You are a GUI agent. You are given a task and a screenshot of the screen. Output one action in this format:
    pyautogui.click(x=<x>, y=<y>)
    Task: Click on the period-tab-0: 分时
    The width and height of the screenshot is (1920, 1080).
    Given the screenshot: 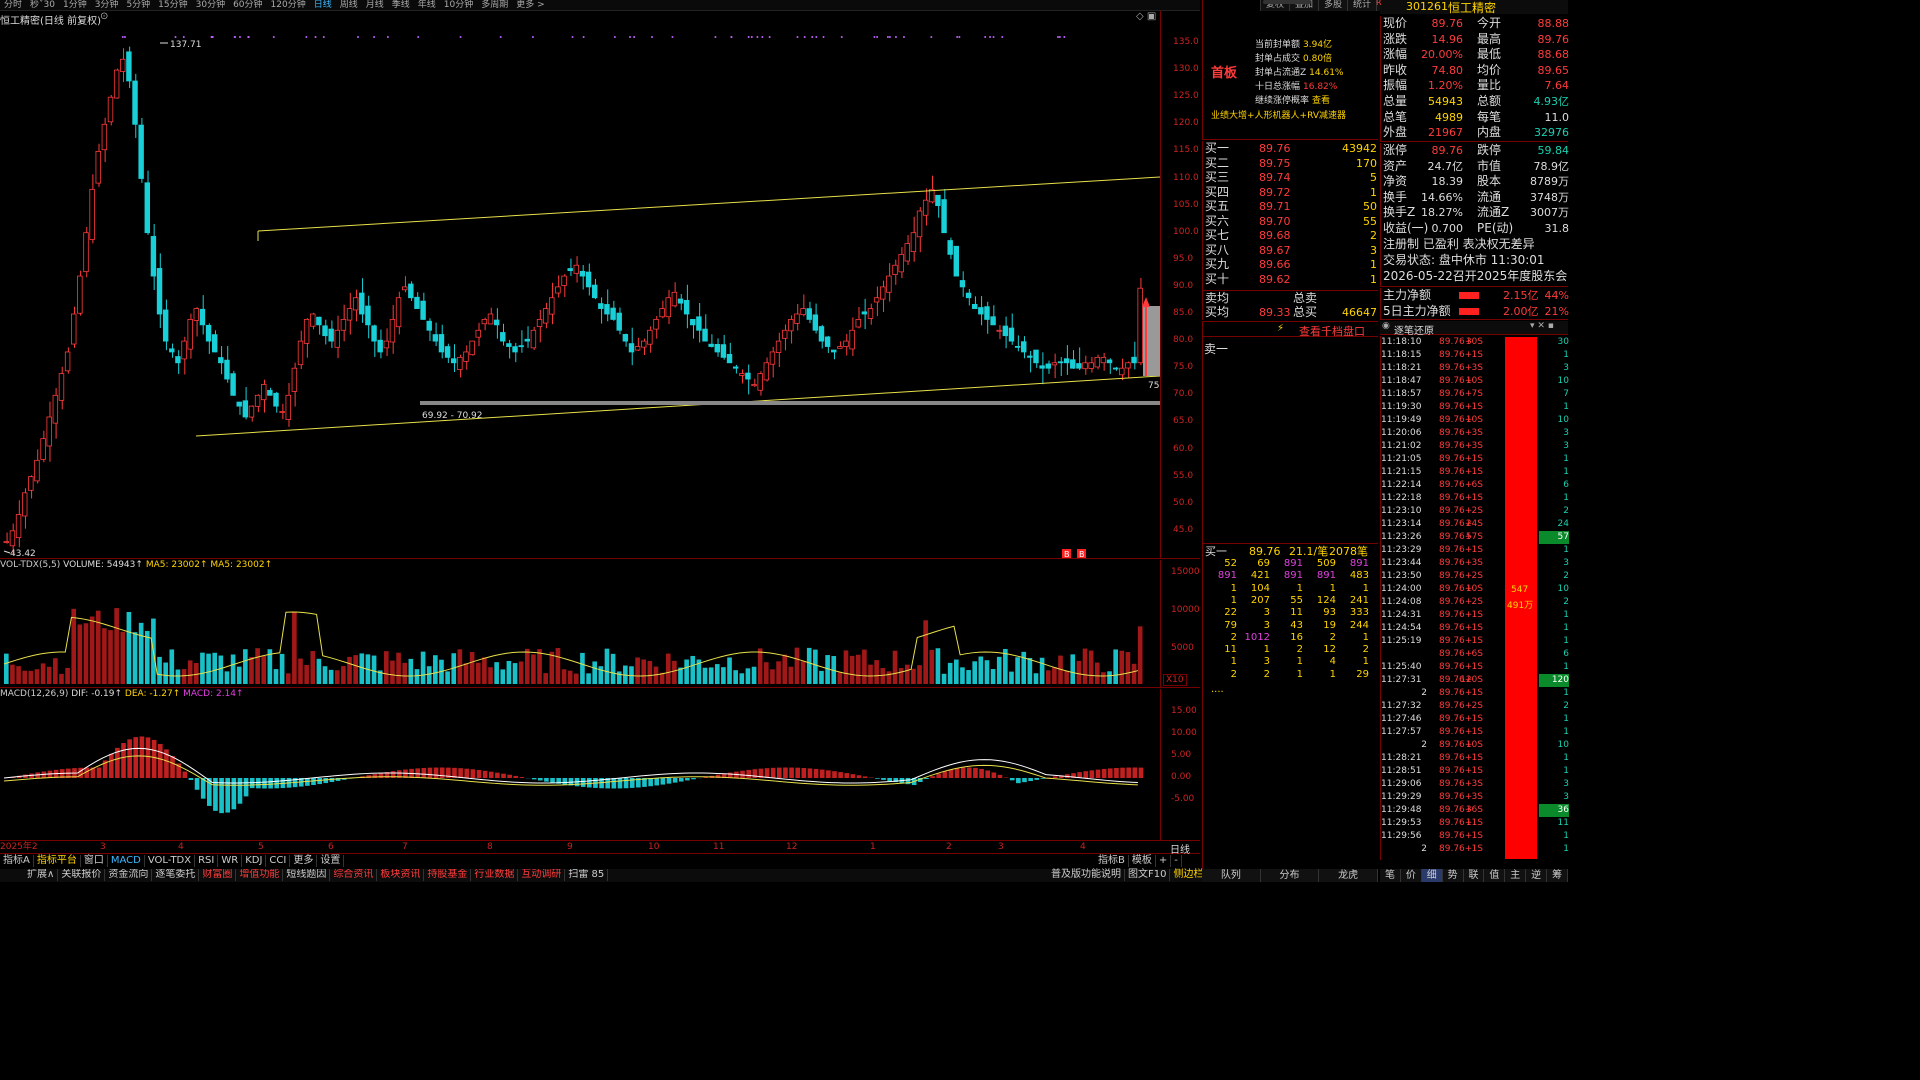 What is the action you would take?
    pyautogui.click(x=13, y=5)
    